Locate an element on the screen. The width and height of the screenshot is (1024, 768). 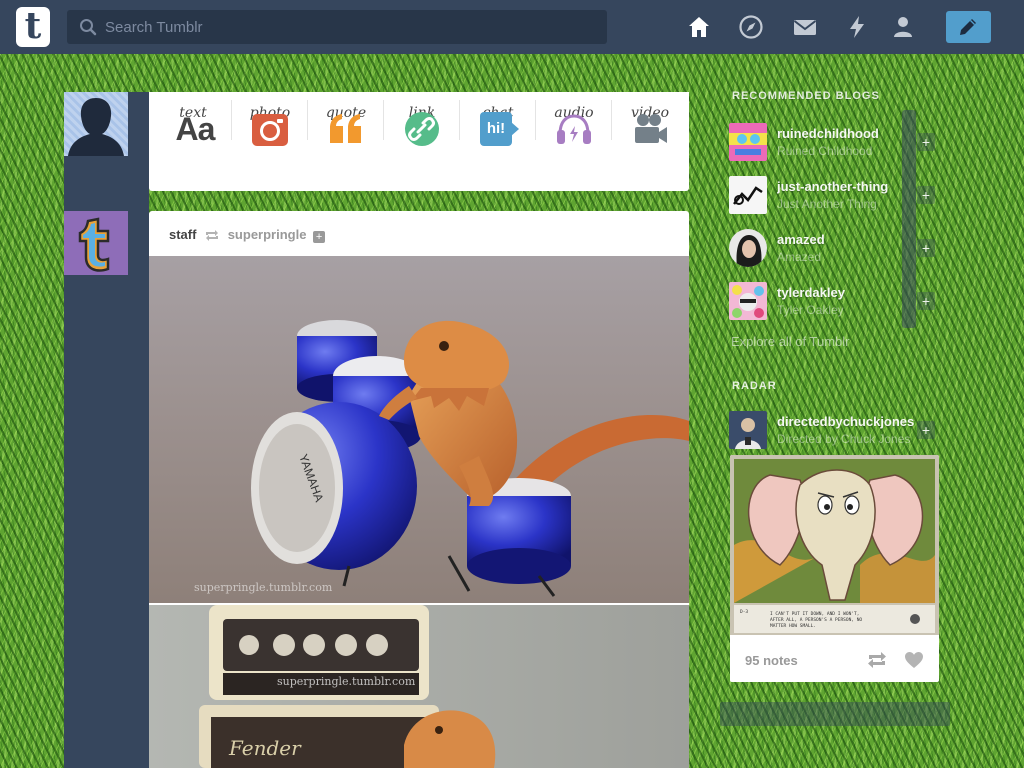
blog-name: directedbychuckjones is located at coordinates (846, 421).